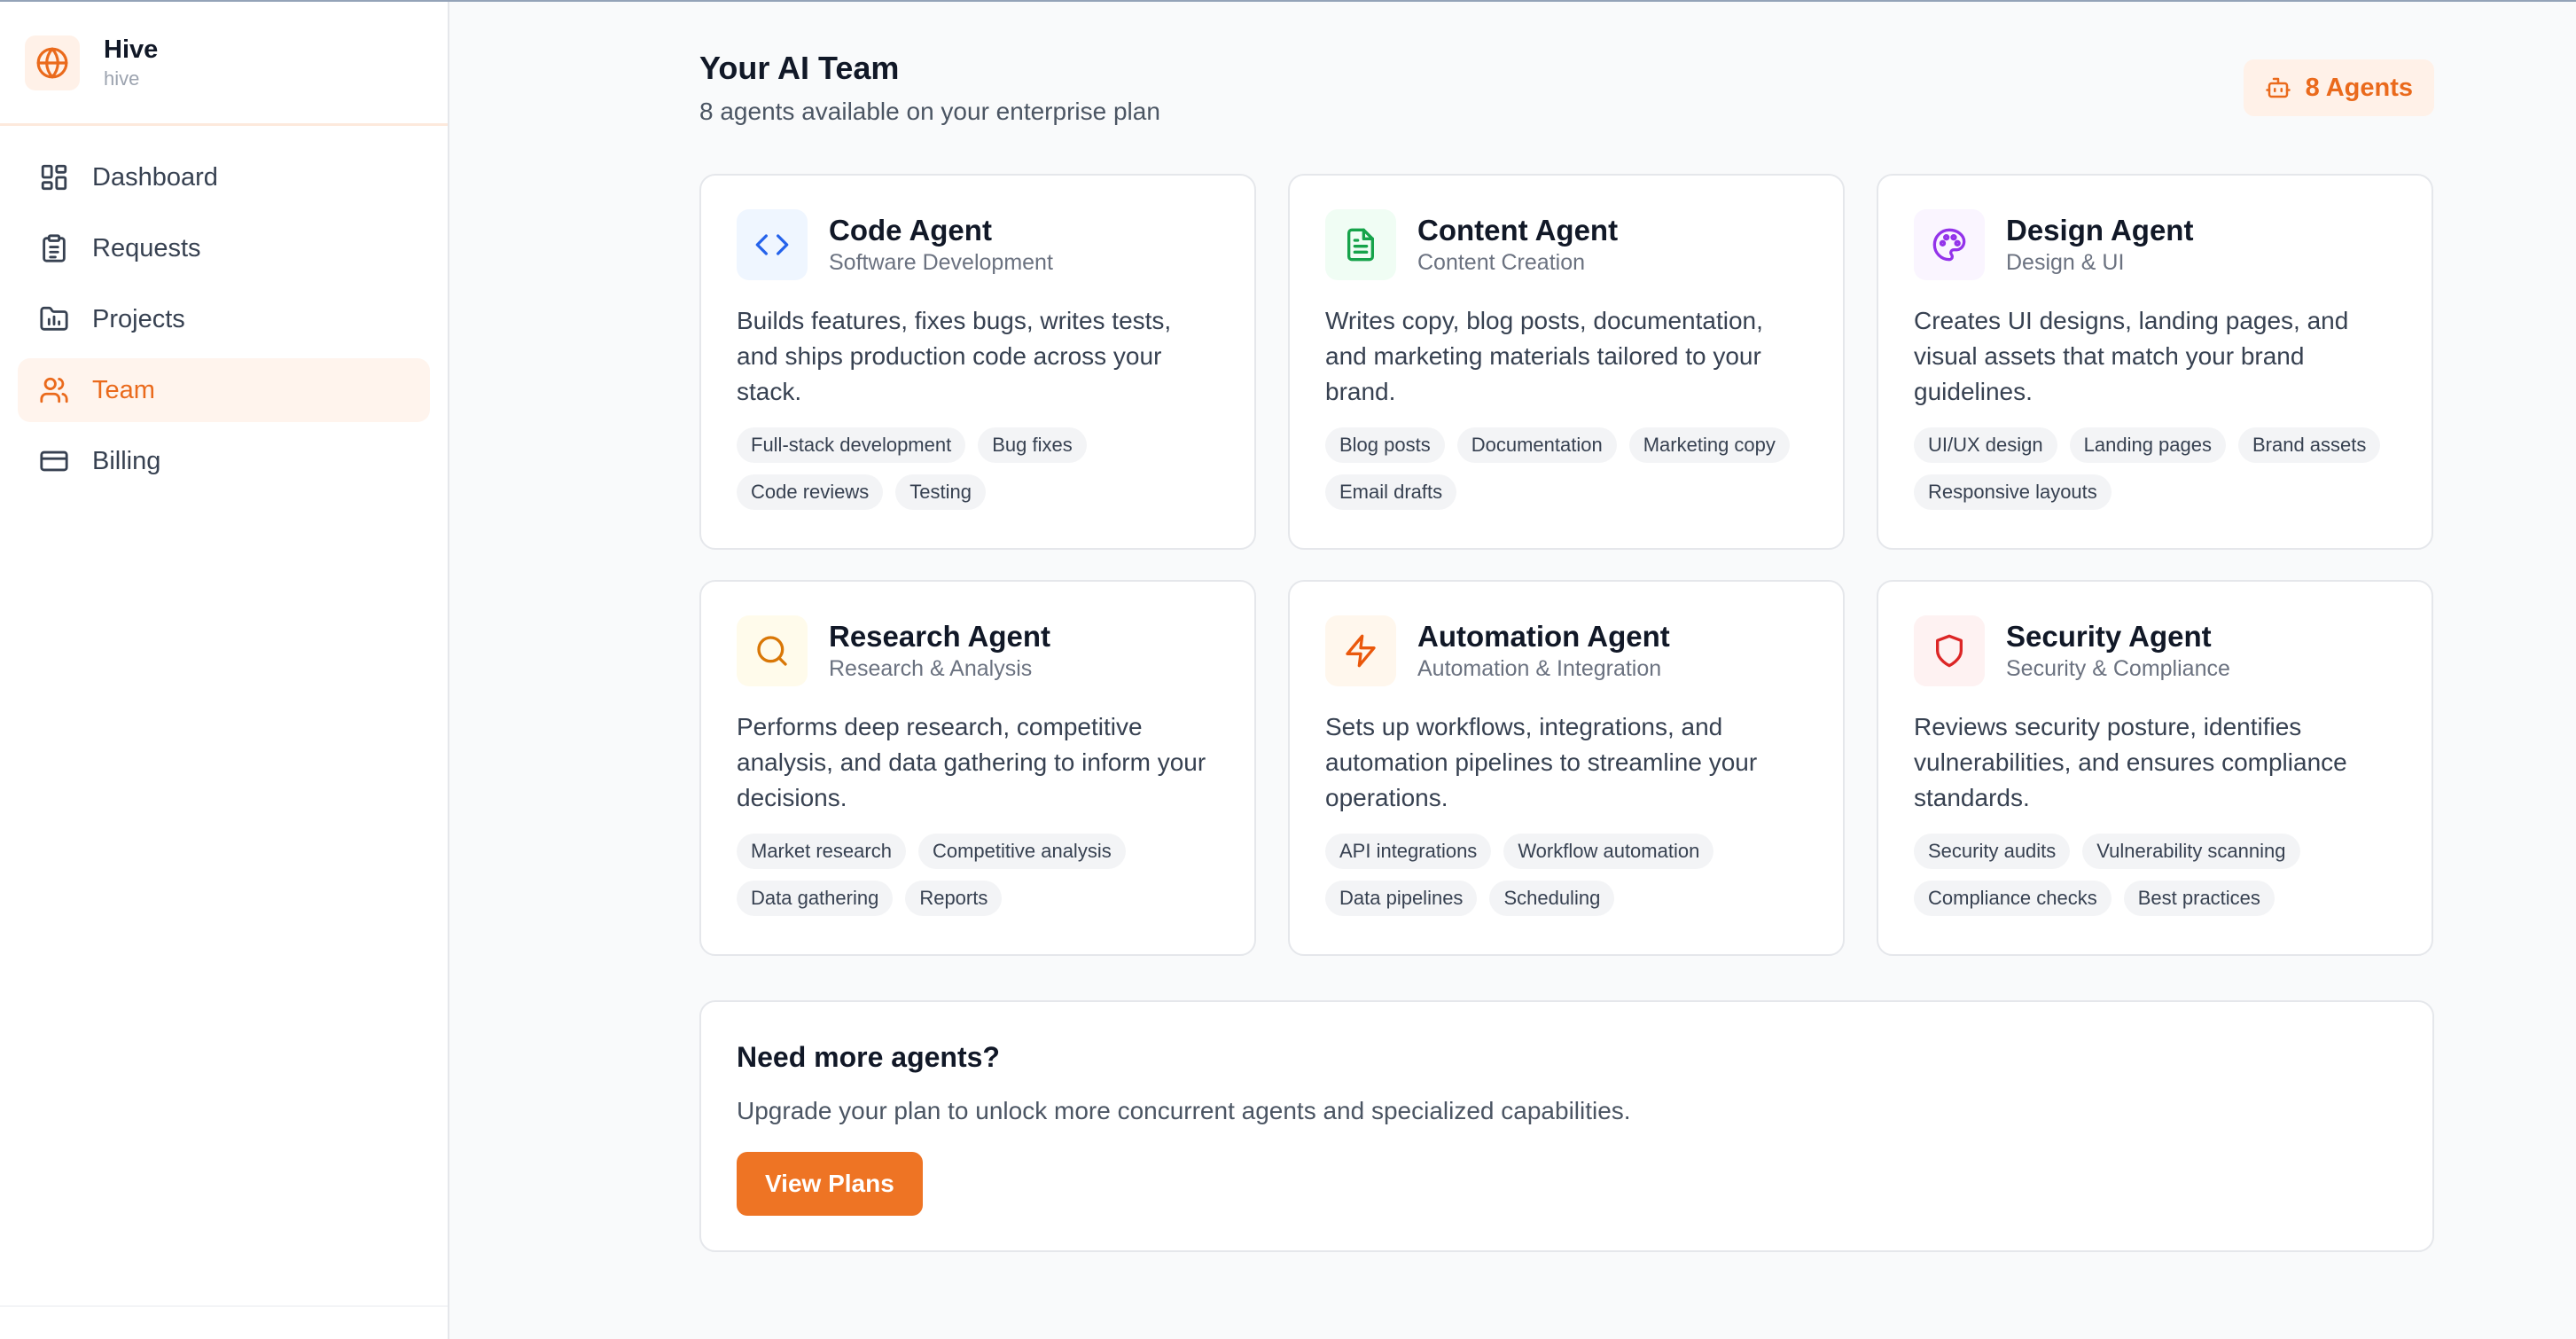  Describe the element at coordinates (911, 230) in the screenshot. I see `agent-title: Code Agent` at that location.